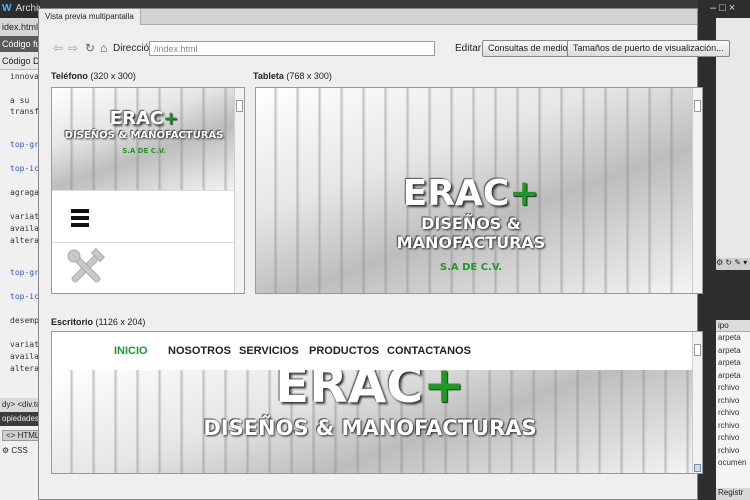  What do you see at coordinates (471, 223) in the screenshot?
I see `tablet-brand: ERAC+ DISEÑOS & MANOFACTURAS S.A DE C.V.` at bounding box center [471, 223].